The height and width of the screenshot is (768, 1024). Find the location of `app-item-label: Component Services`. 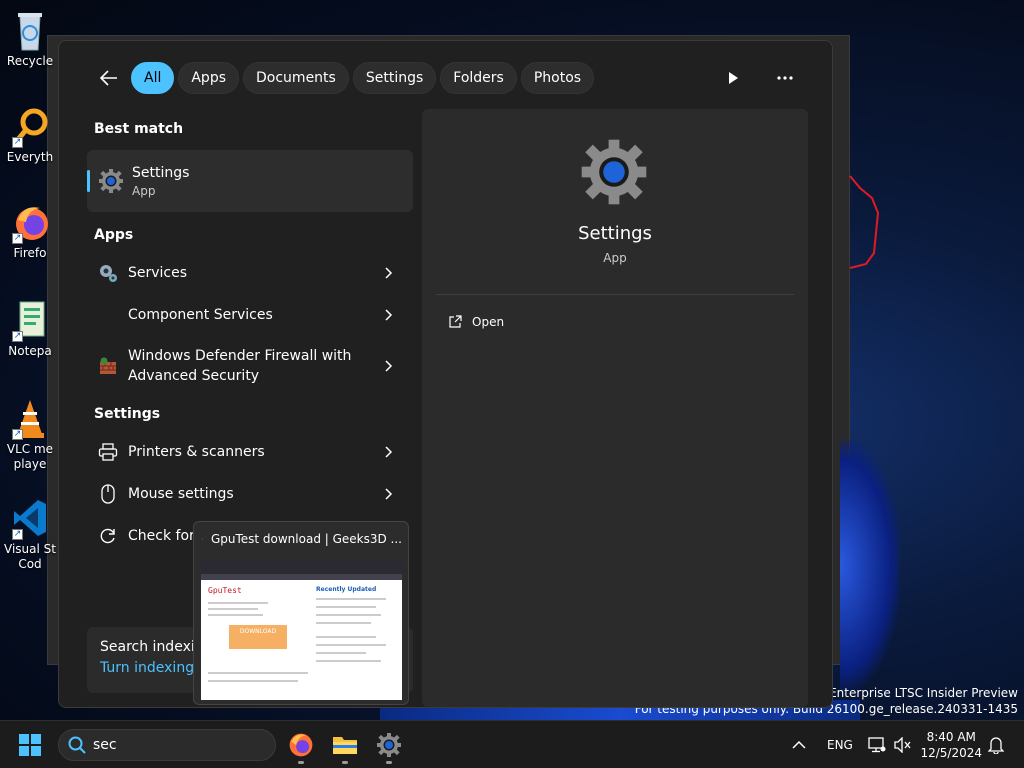

app-item-label: Component Services is located at coordinates (200, 315).